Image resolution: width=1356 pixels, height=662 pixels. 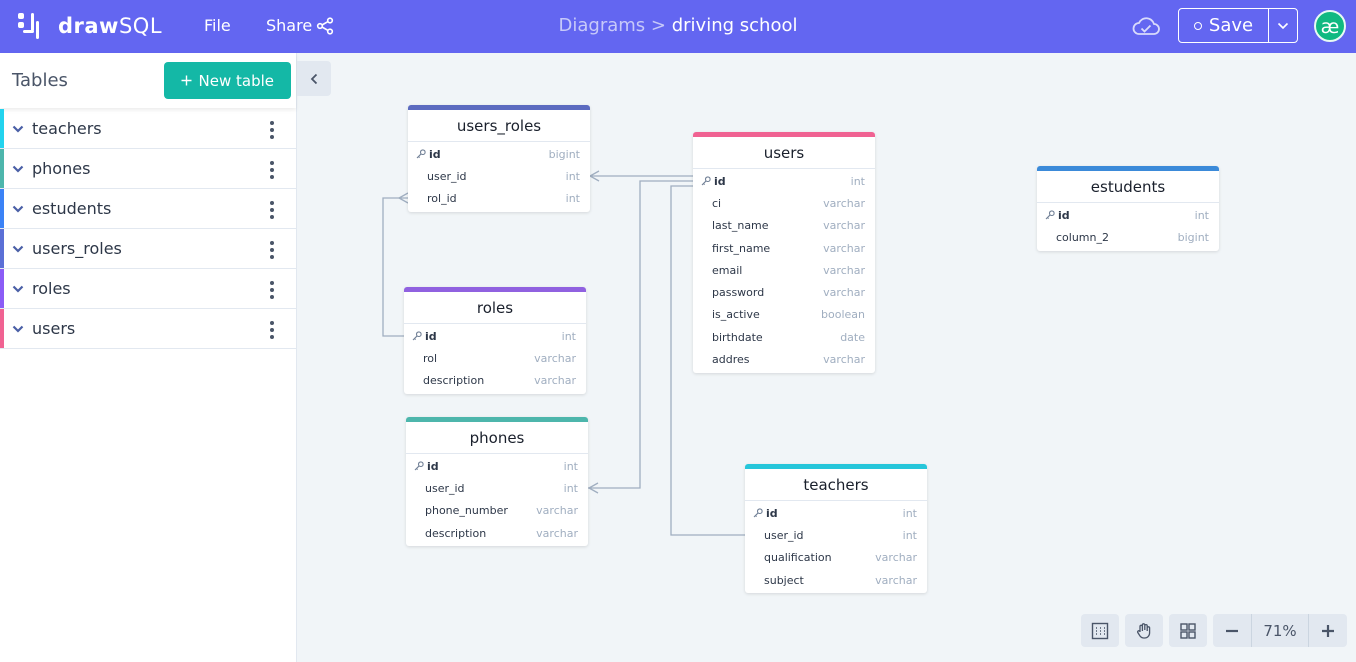 I want to click on sidebar-item-users: users, so click(x=148, y=329).